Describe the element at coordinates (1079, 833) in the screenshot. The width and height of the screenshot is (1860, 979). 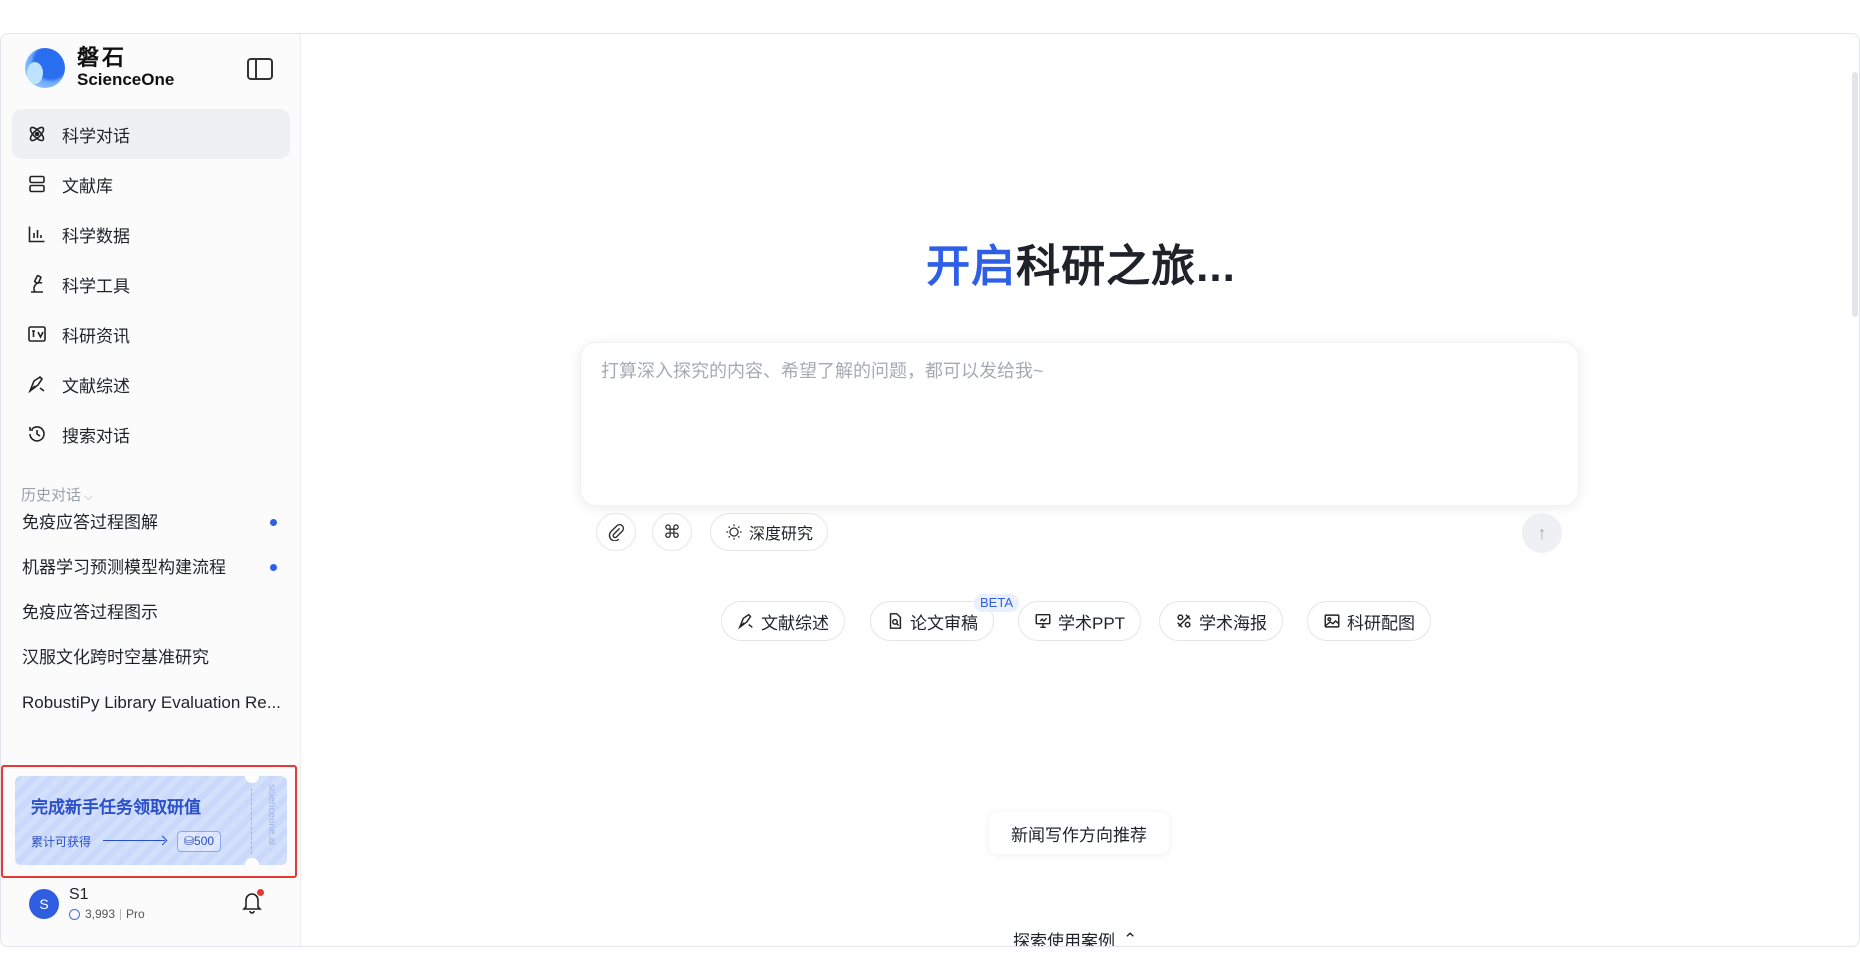
I see `suggestion-card: 新闻写作方向推荐` at that location.